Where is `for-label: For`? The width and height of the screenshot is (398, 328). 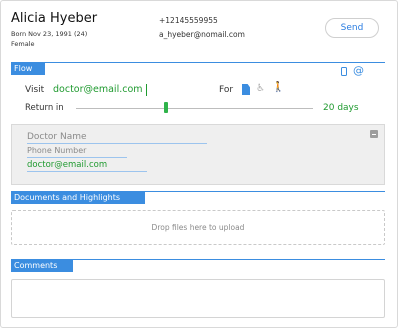 for-label: For is located at coordinates (226, 90).